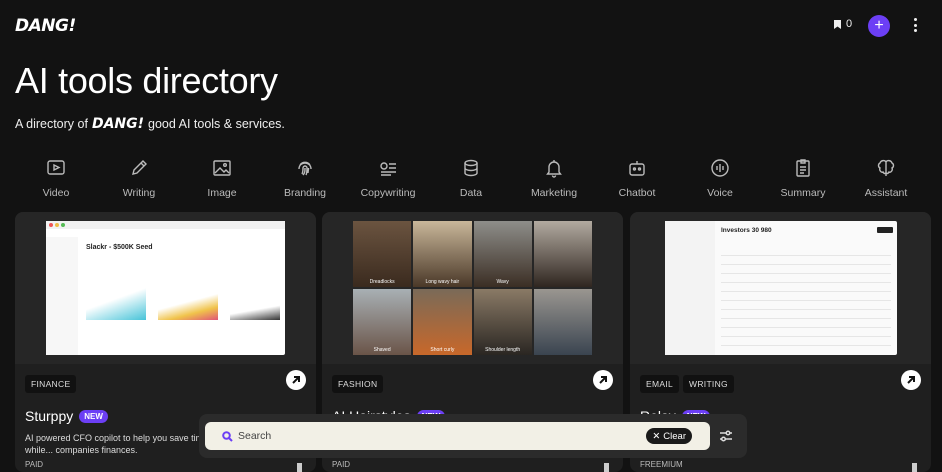 This screenshot has height=472, width=942. I want to click on page-title: AI tools directory, so click(146, 80).